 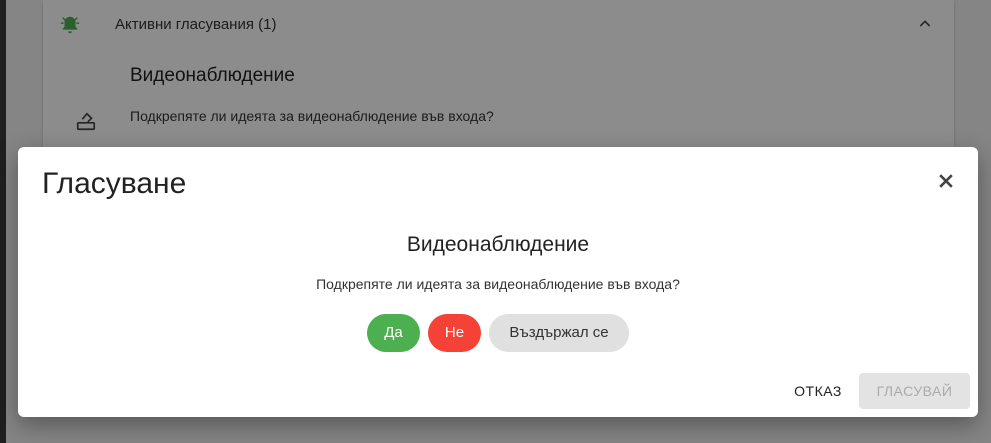 I want to click on cancel-button: ОТКАЗ, so click(x=818, y=391).